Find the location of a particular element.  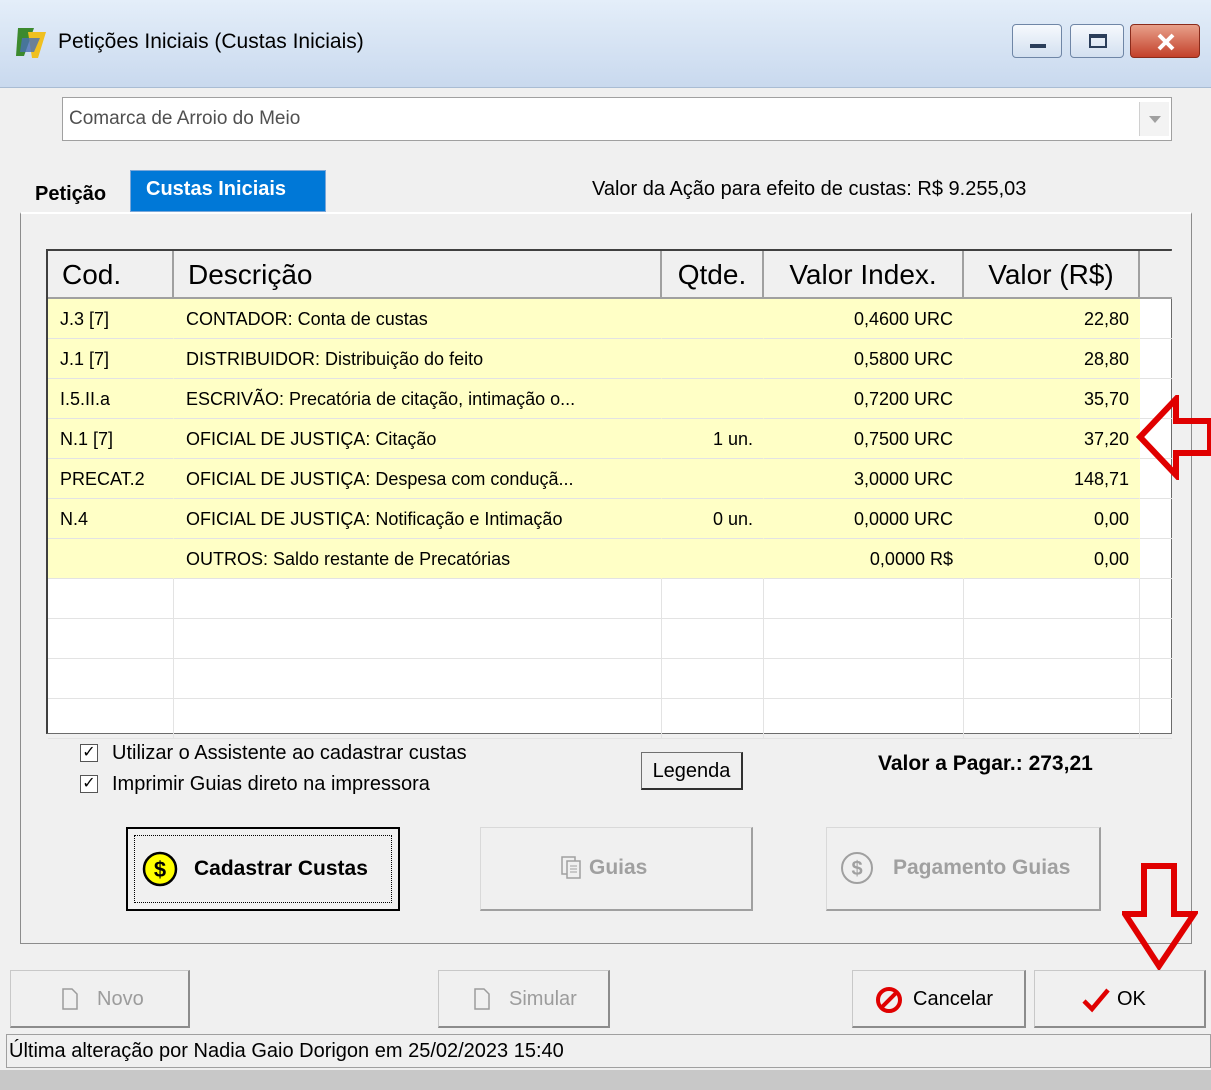

dollar-coin-icon: $ is located at coordinates (857, 868).